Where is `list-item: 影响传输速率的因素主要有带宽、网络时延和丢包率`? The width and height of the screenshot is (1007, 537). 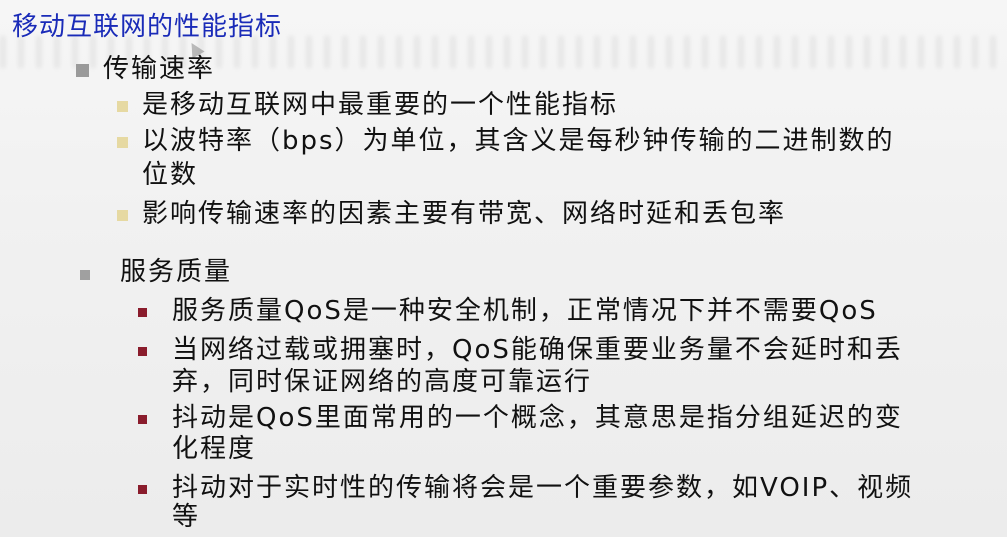
list-item: 影响传输速率的因素主要有带宽、网络时延和丢包率 is located at coordinates (451, 214).